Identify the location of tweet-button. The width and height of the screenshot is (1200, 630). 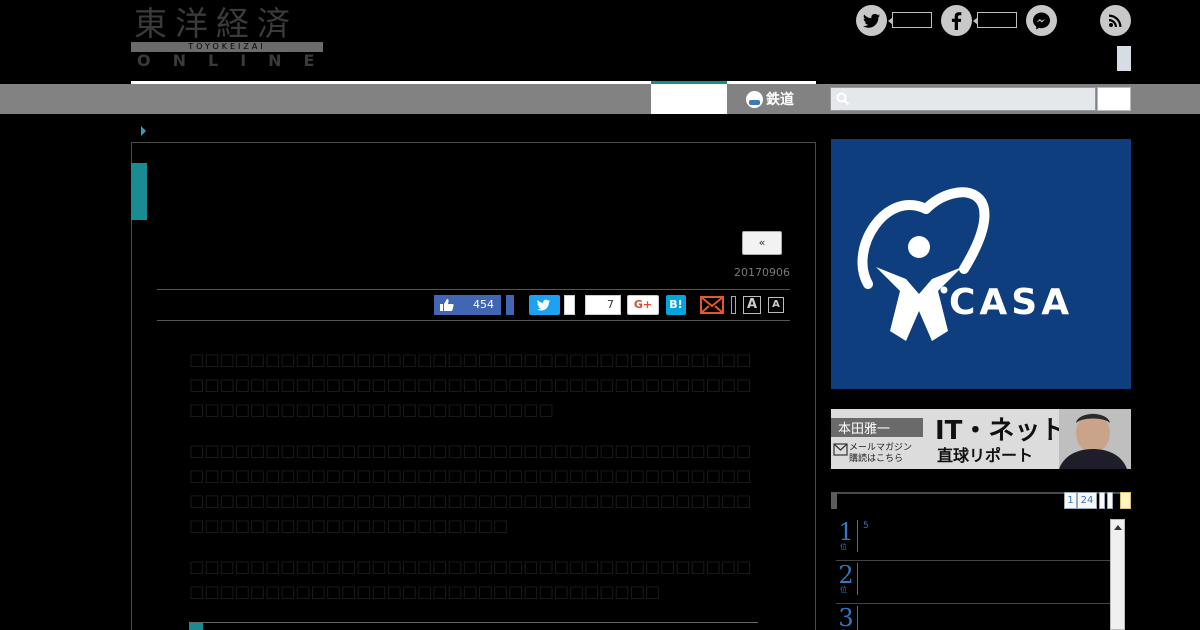
(544, 305).